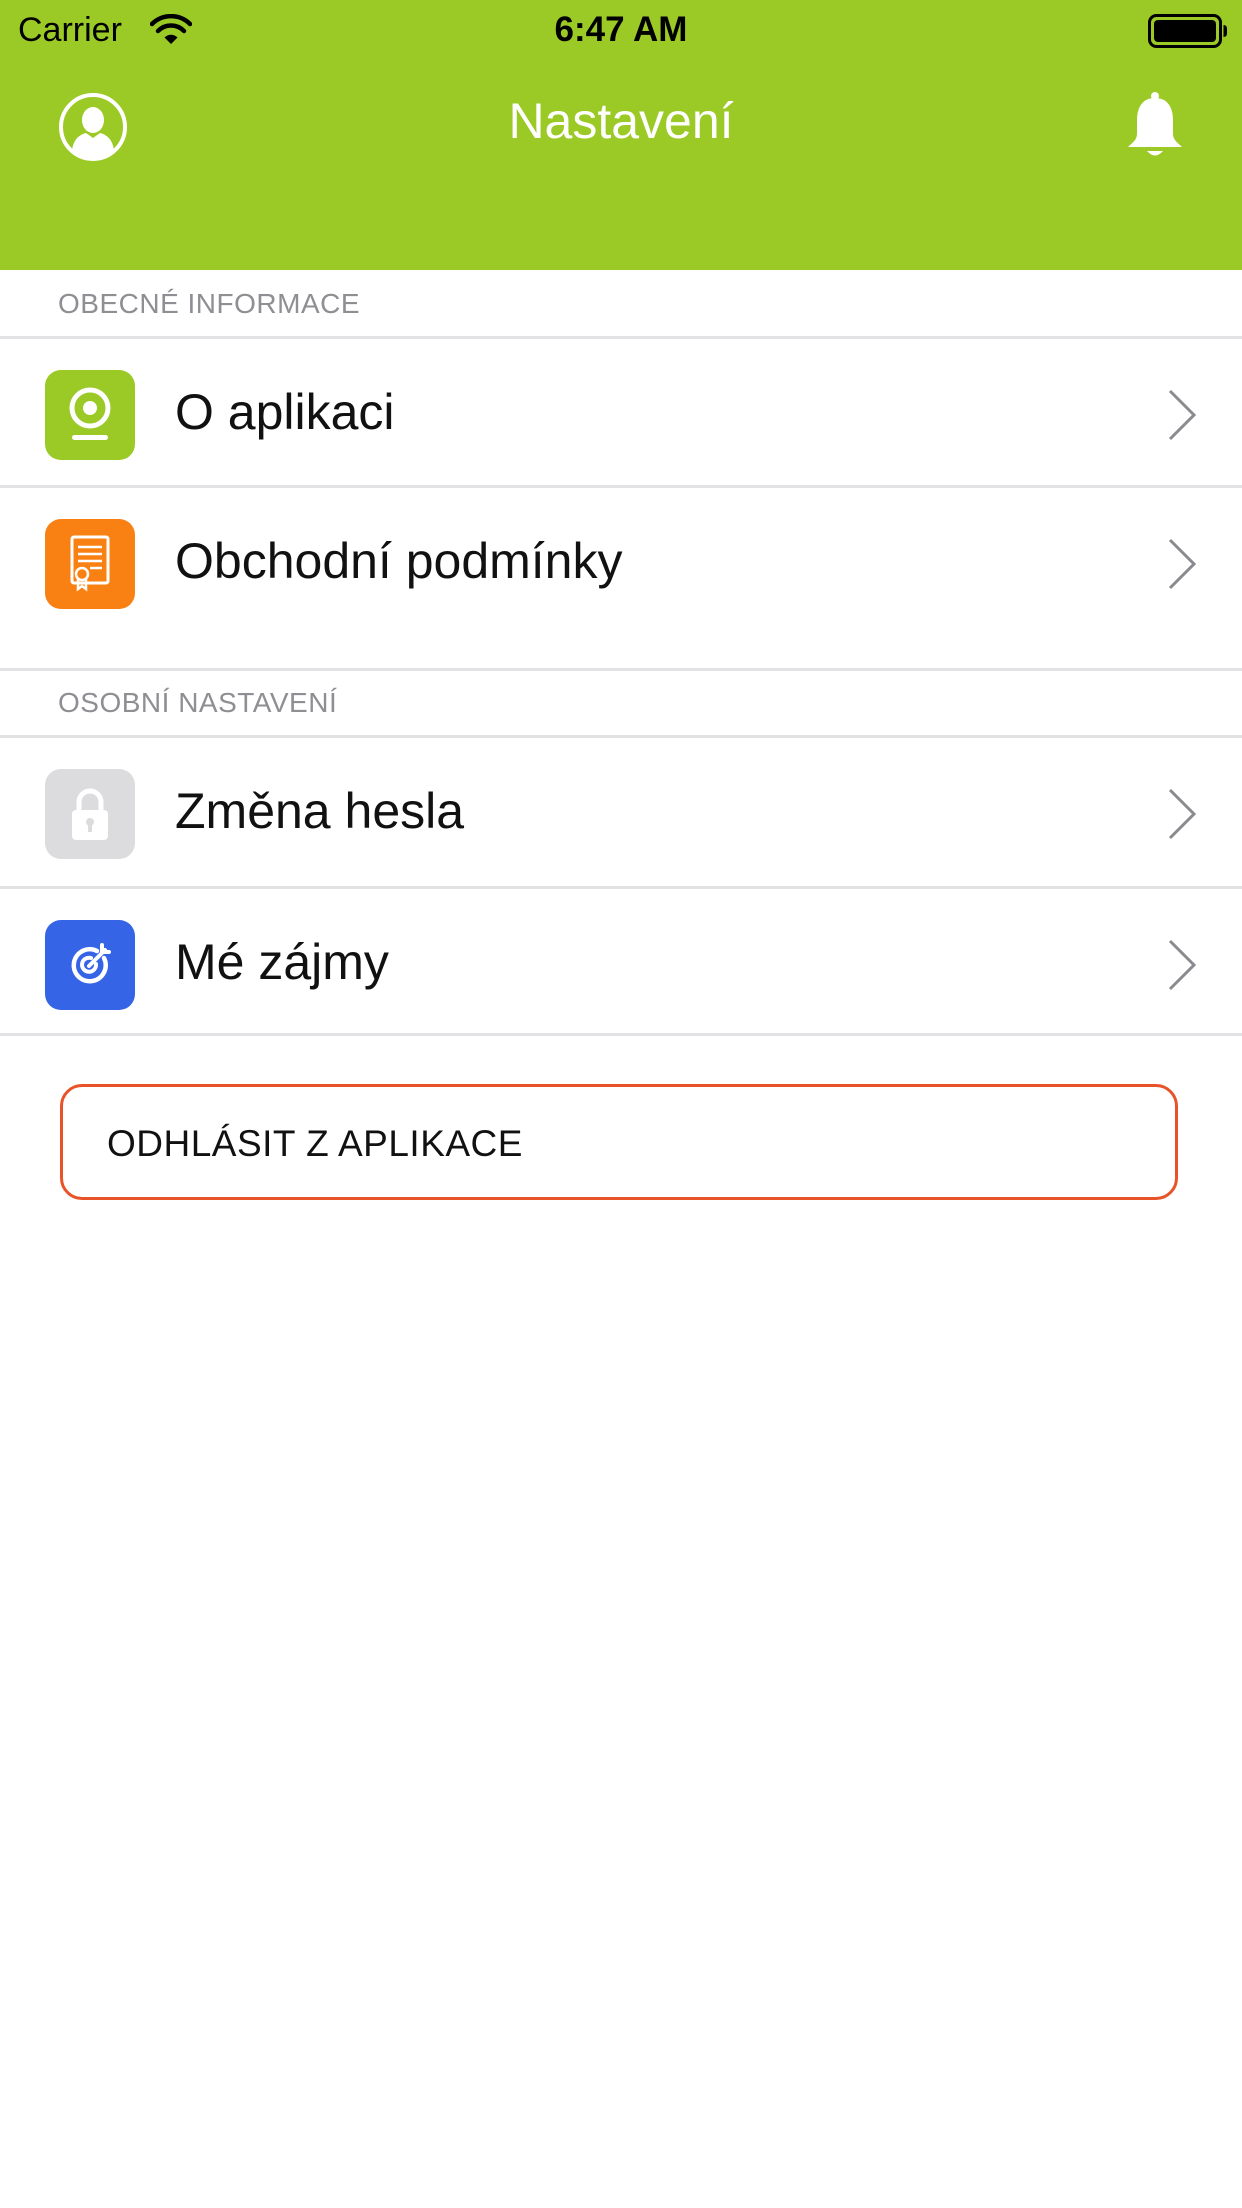 The image size is (1242, 2208). I want to click on row-label: Obchodní podmínky, so click(399, 561).